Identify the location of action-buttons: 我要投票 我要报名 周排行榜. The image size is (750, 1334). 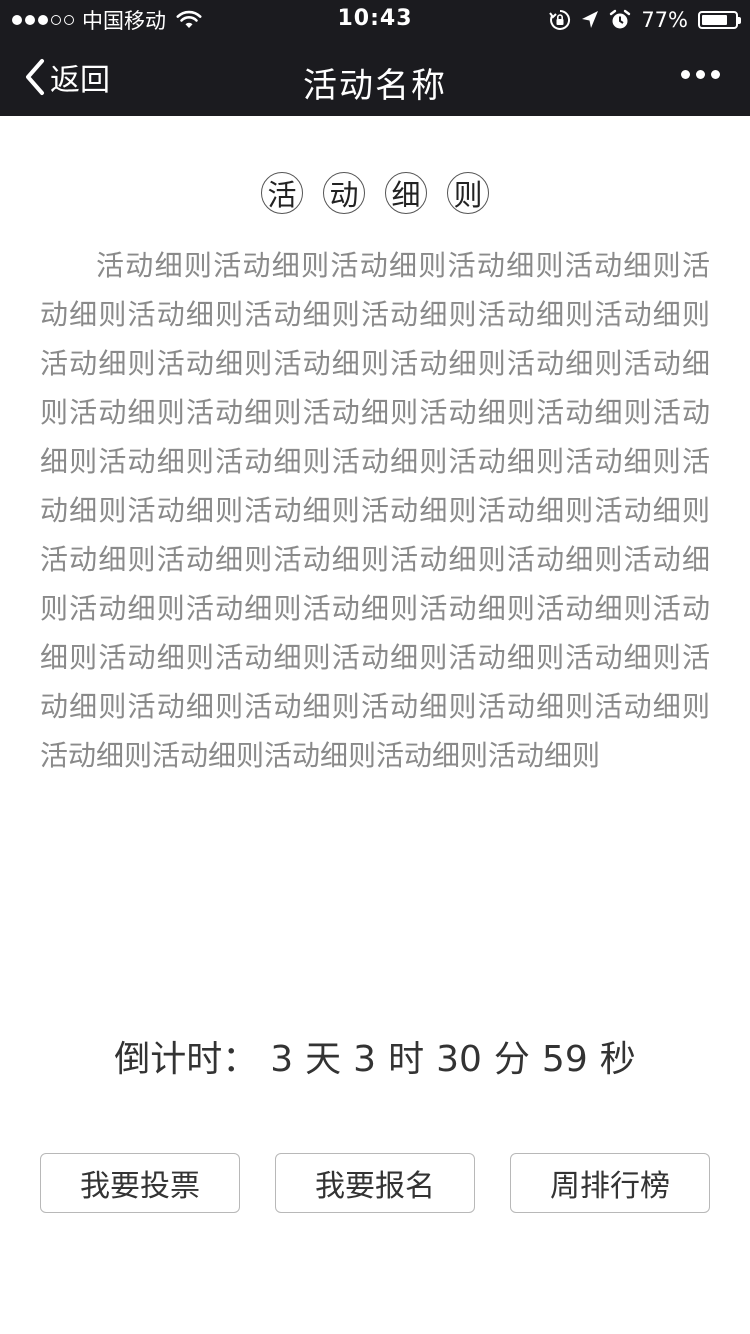
(375, 1183).